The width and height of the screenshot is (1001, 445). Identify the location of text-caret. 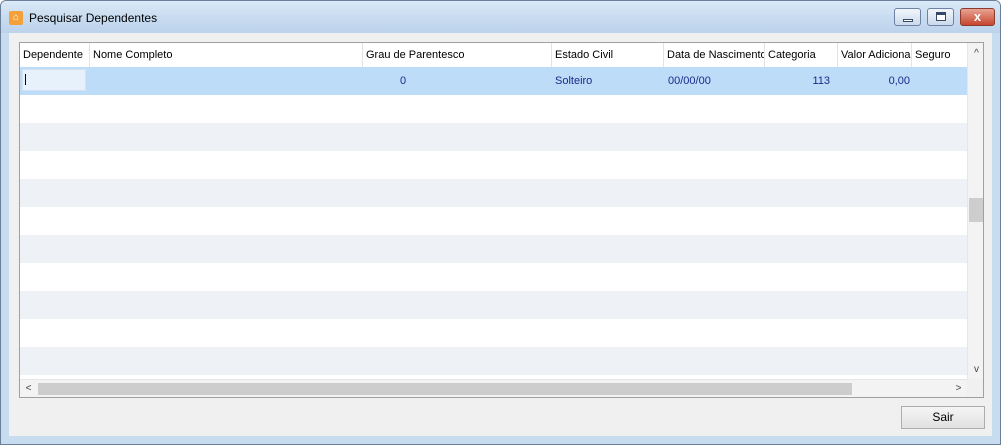
(25, 79).